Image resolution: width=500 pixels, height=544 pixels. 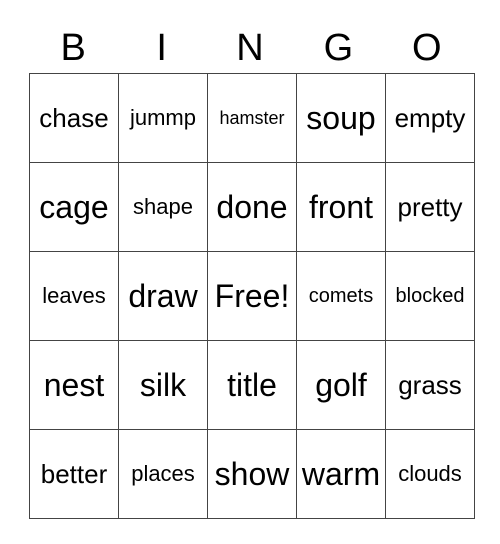 I want to click on card-cell: title, so click(x=252, y=385).